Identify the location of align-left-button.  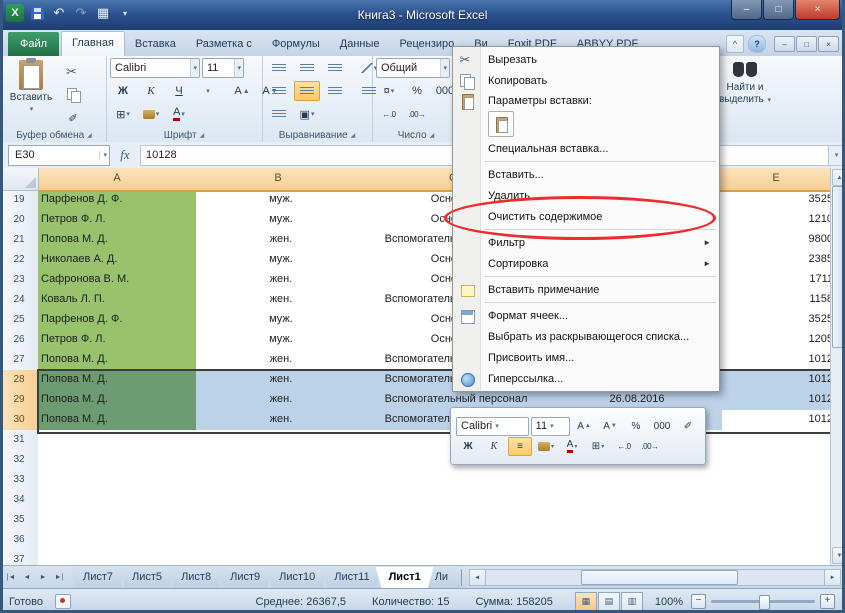
(279, 91).